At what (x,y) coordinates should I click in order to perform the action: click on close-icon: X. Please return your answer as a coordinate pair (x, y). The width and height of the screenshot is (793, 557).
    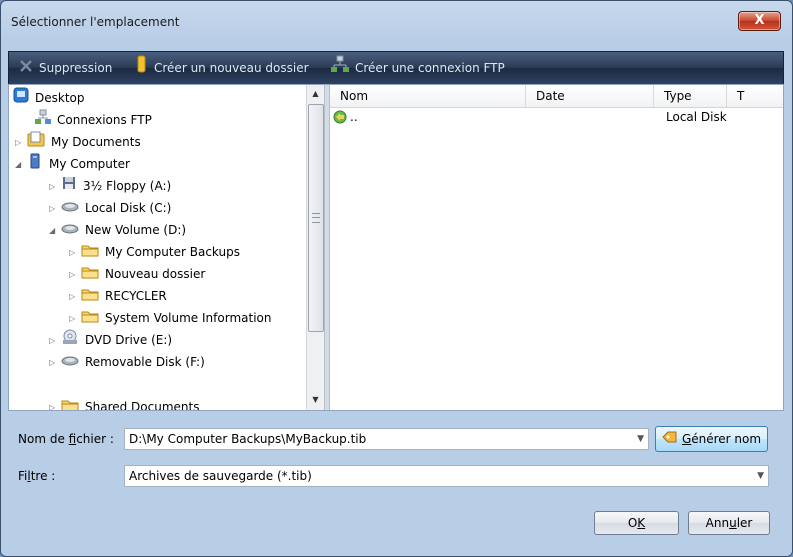
    Looking at the image, I should click on (759, 20).